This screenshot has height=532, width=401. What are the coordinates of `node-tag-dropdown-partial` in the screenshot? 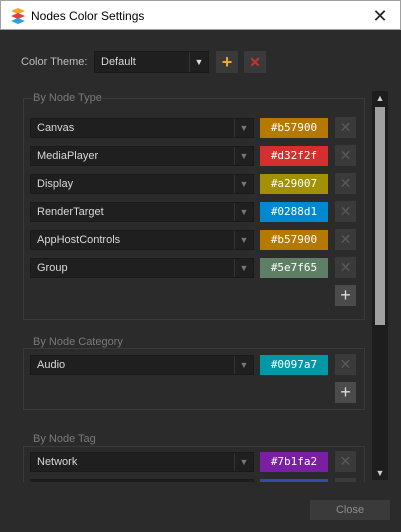 It's located at (142, 480).